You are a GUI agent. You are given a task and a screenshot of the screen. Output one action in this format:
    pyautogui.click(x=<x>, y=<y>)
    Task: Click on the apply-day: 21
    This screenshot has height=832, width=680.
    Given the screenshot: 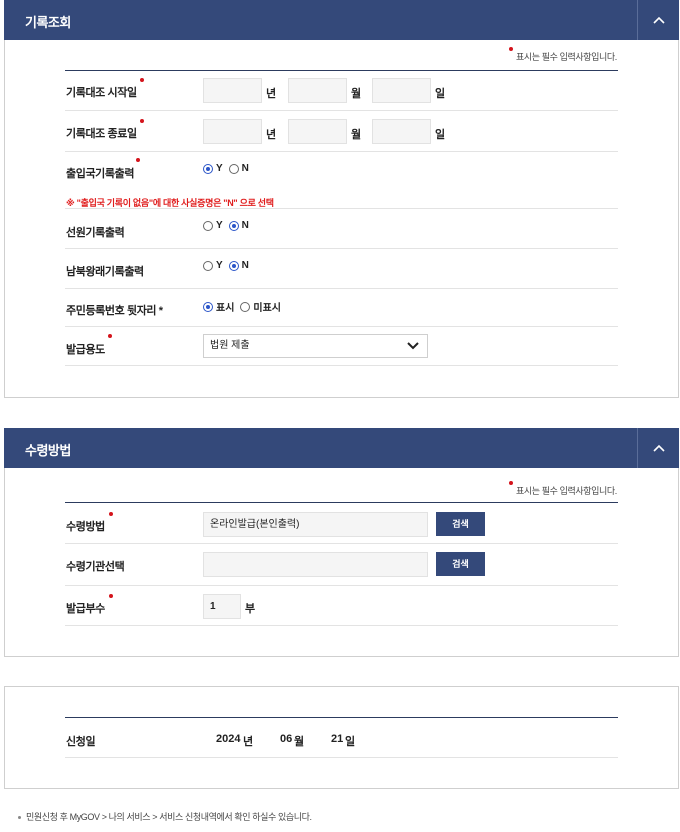 What is the action you would take?
    pyautogui.click(x=337, y=739)
    